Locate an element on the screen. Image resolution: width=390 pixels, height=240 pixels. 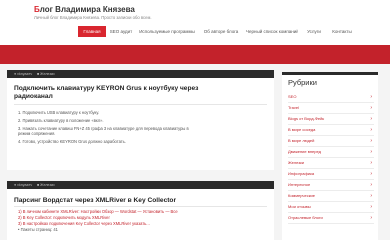
list-item: режим сопряжения. is located at coordinates (37, 133).